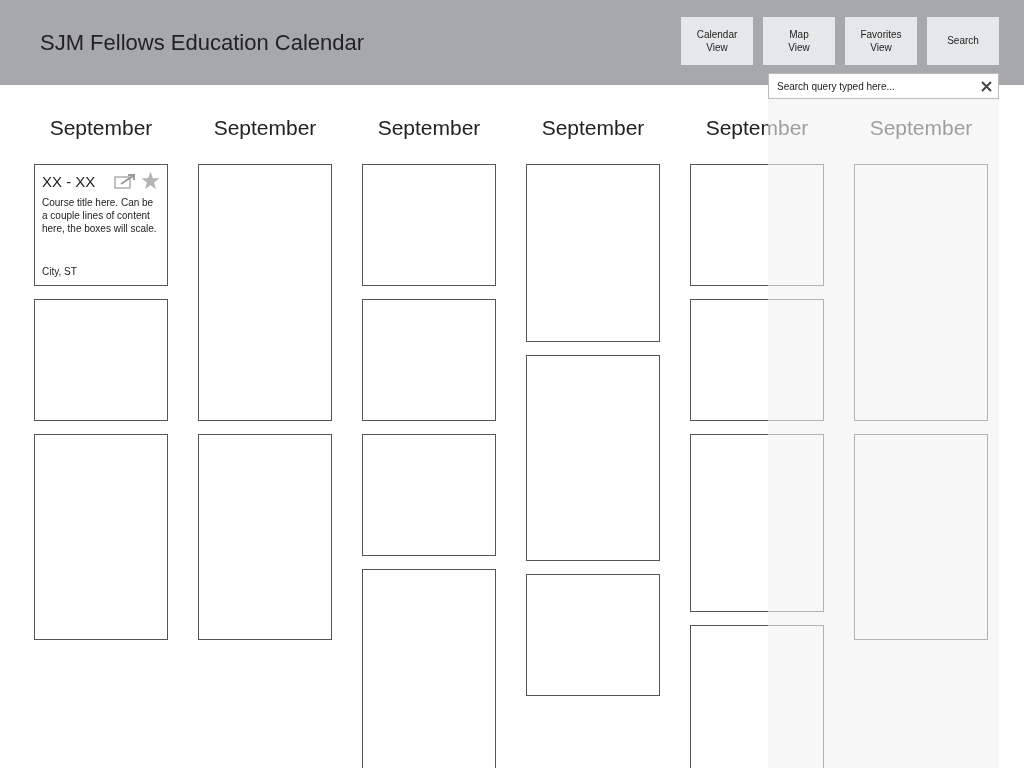  Describe the element at coordinates (963, 40) in the screenshot. I see `nav-button: Search` at that location.